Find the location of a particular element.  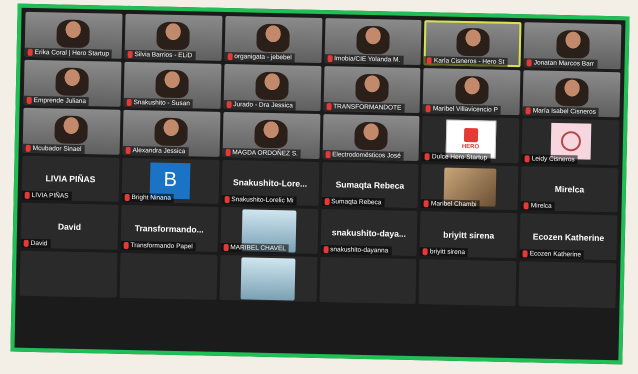

participant-name-bar: Silvia Barrios - ELiD is located at coordinates (160, 55).